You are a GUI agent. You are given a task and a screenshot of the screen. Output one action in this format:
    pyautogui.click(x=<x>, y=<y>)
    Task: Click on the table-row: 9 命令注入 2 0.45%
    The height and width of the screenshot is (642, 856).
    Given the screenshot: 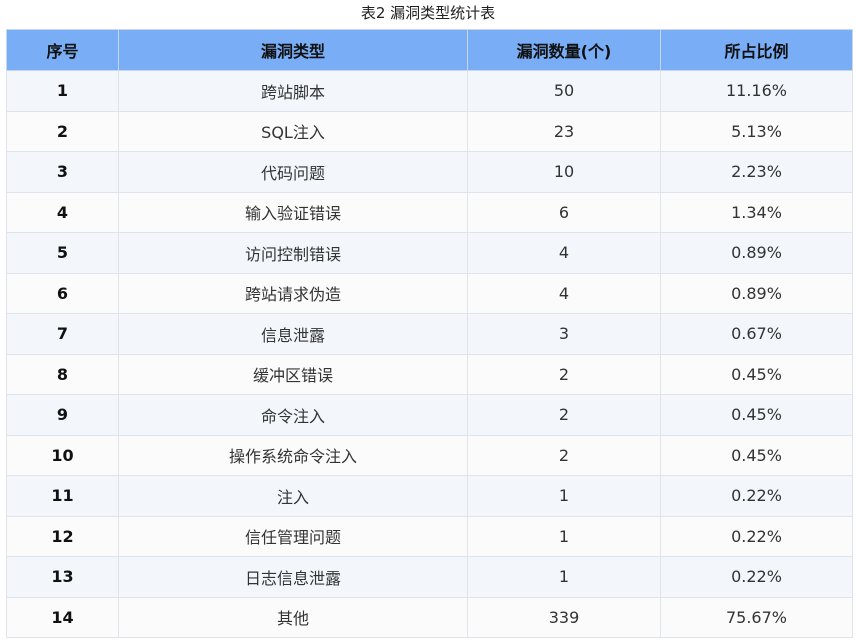 What is the action you would take?
    pyautogui.click(x=429, y=415)
    